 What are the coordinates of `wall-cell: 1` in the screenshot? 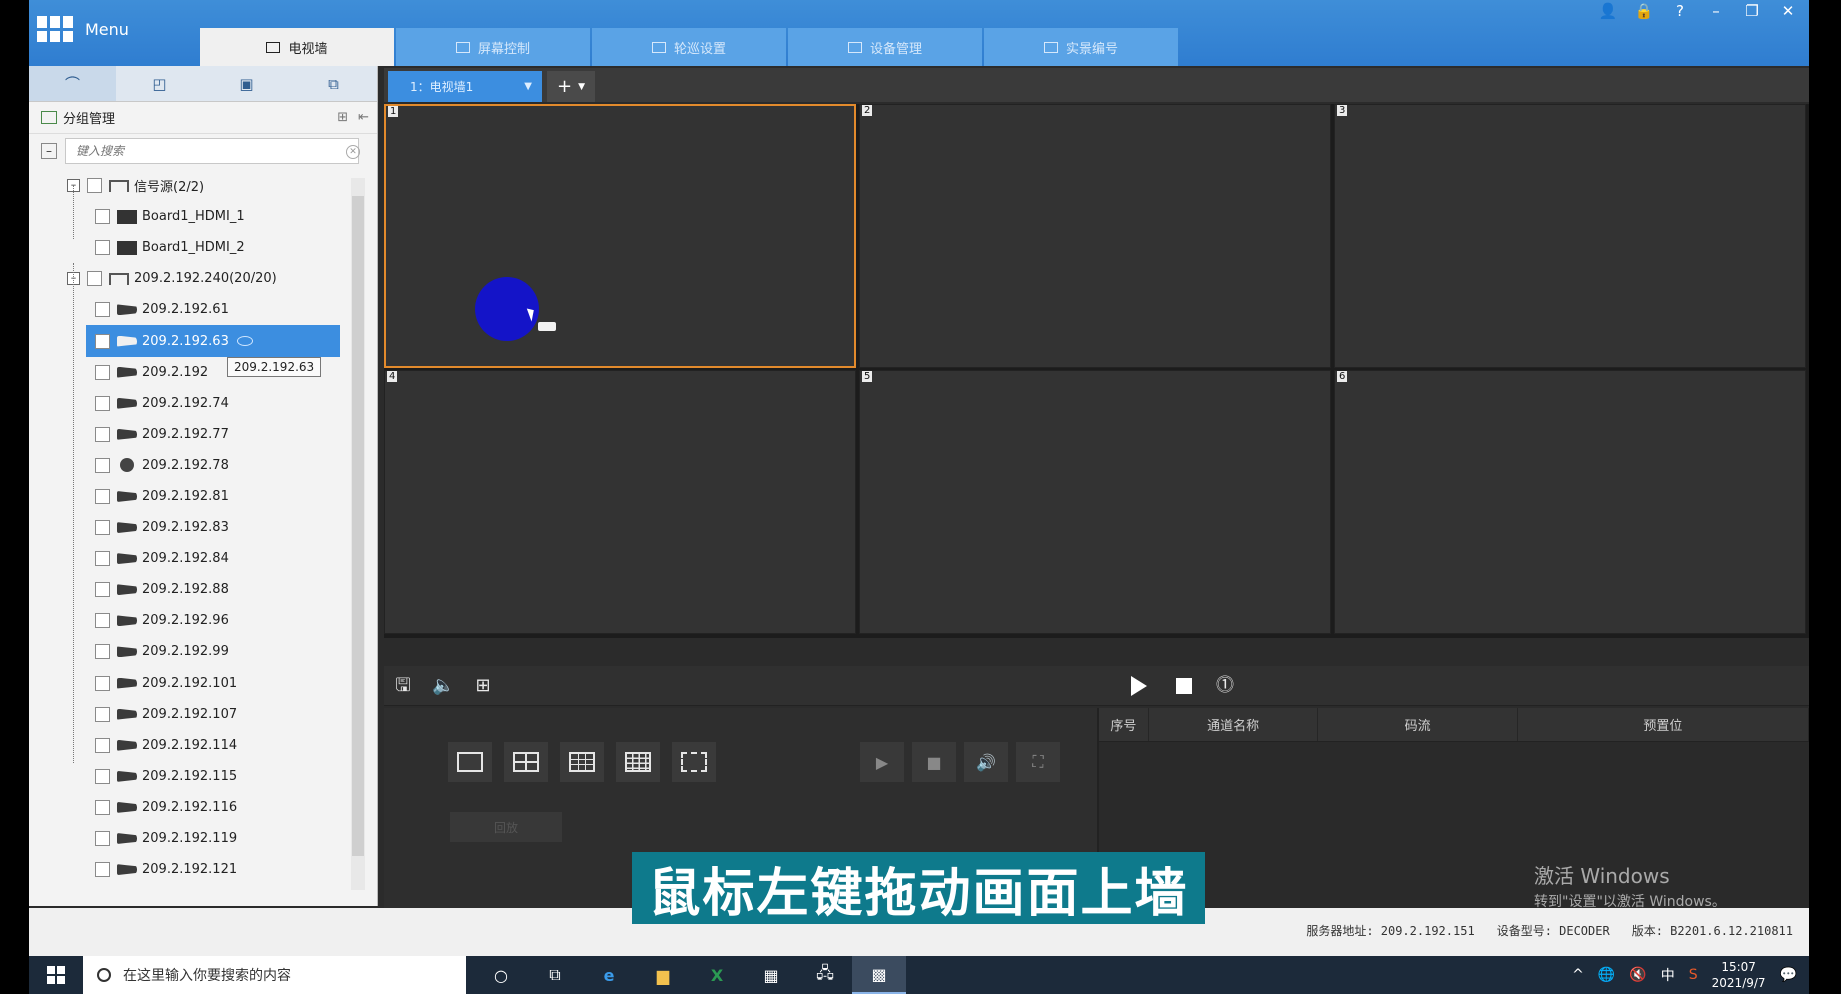 It's located at (620, 236).